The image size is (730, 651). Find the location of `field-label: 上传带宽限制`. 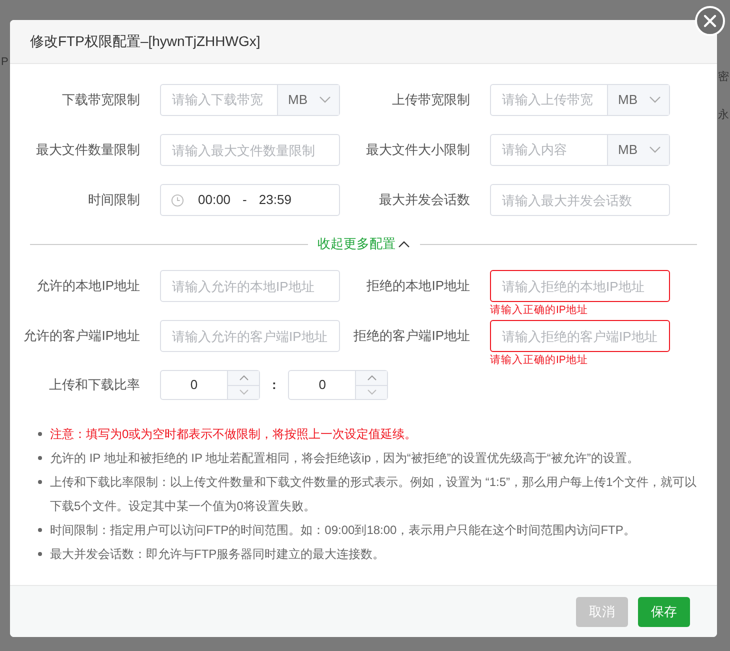

field-label: 上传带宽限制 is located at coordinates (431, 100).